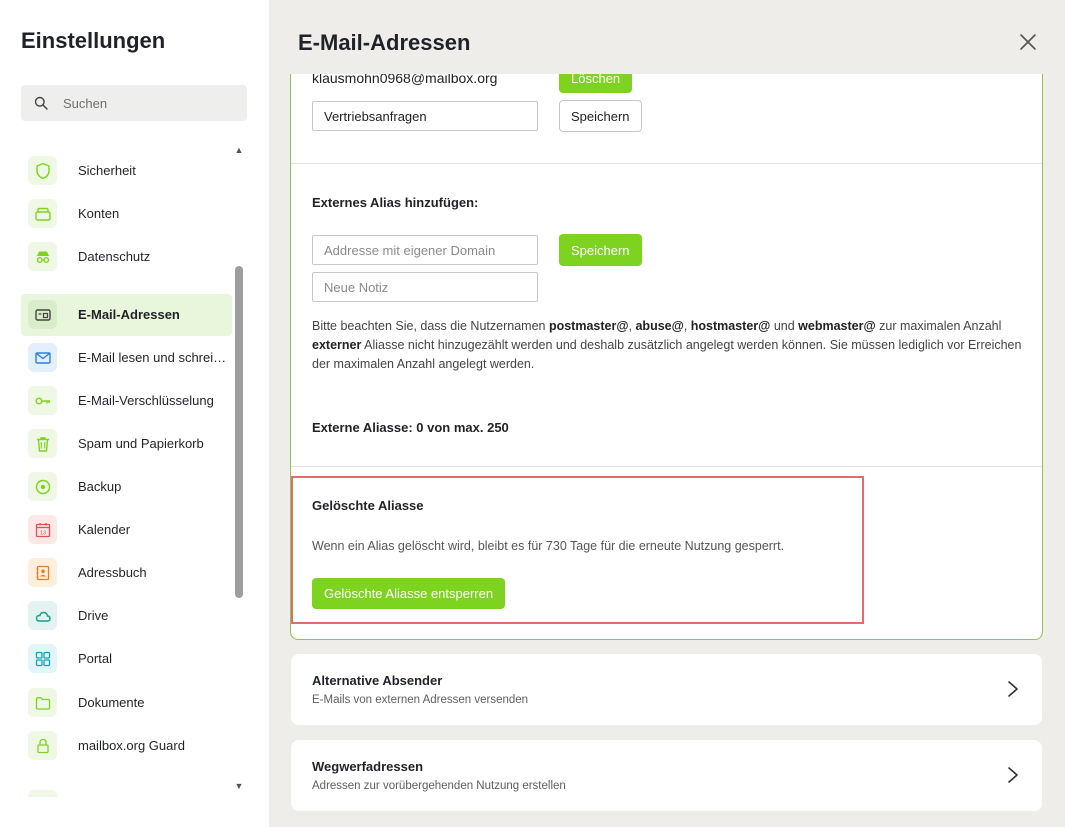 The image size is (1065, 827). What do you see at coordinates (42, 170) in the screenshot?
I see `shield-icon` at bounding box center [42, 170].